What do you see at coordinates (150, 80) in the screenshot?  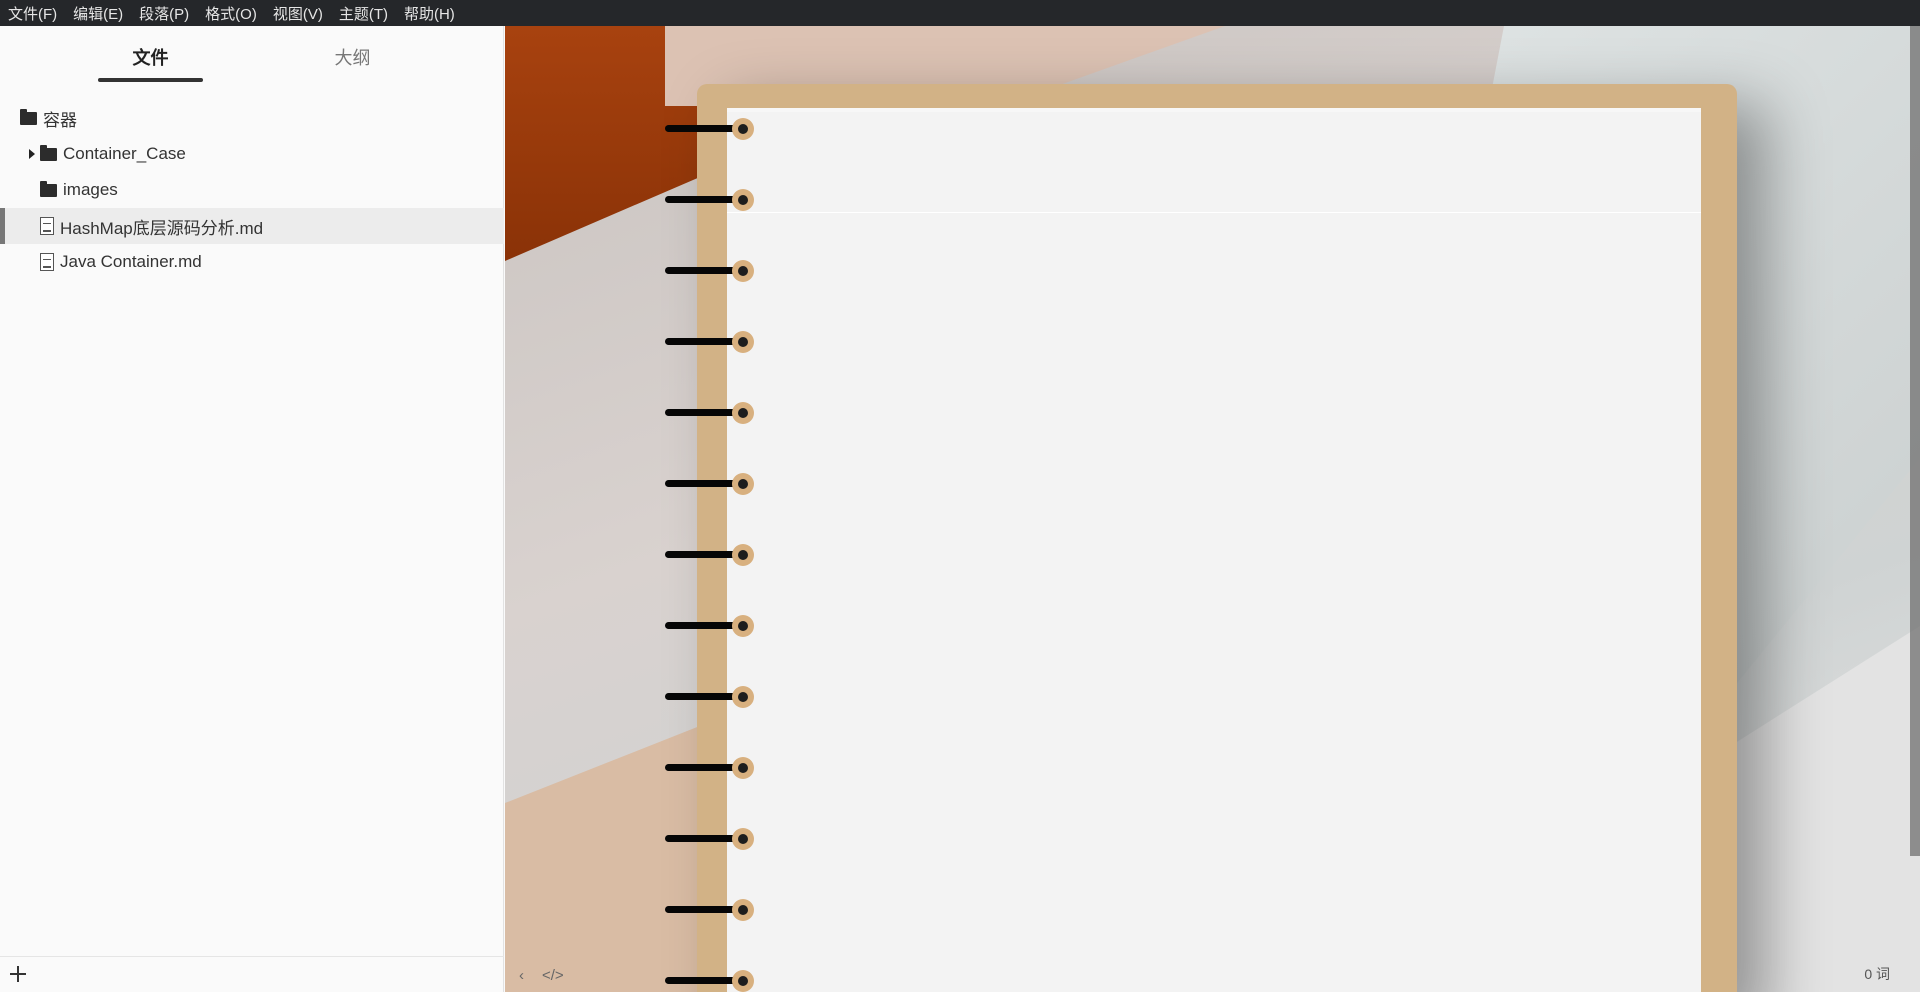 I see `active-tab-indicator` at bounding box center [150, 80].